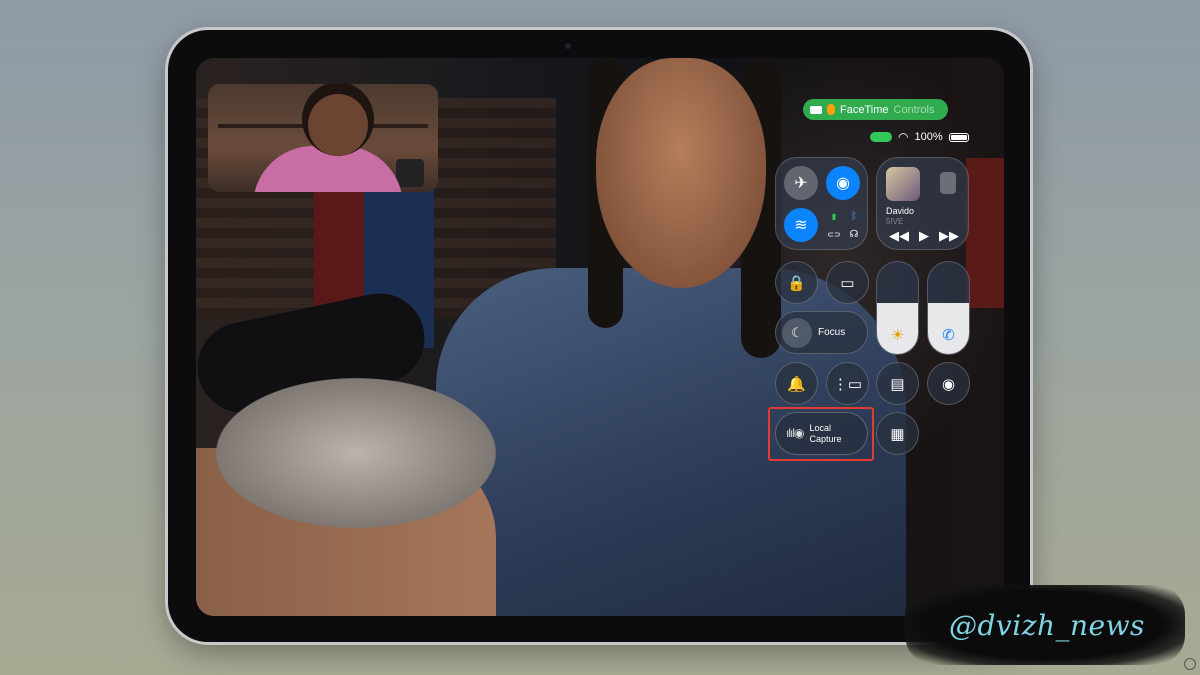 The width and height of the screenshot is (1200, 675). I want to click on track-title: 5IVE, so click(895, 221).